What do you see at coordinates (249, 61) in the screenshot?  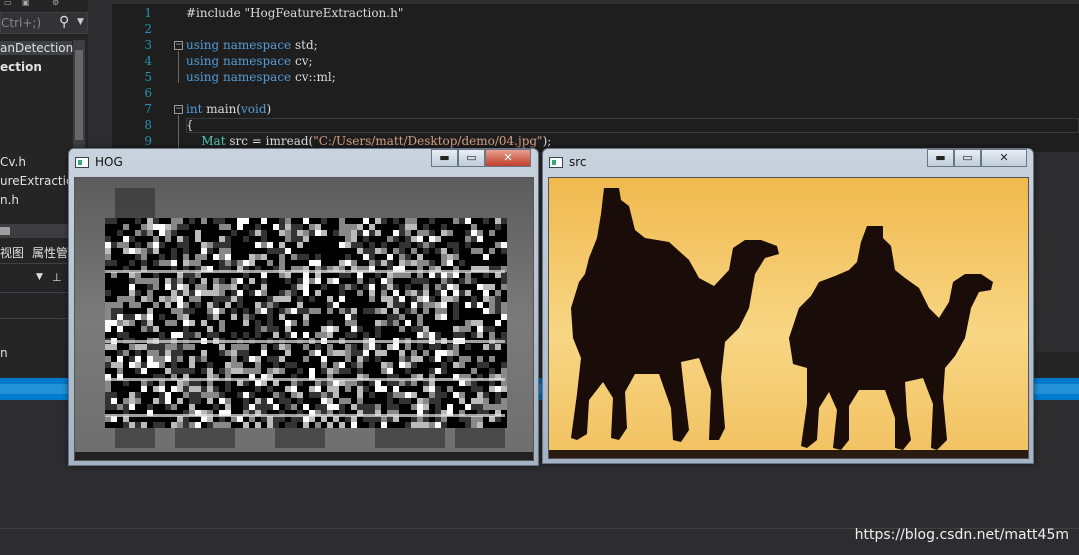 I see `code-line: using namespace cv;` at bounding box center [249, 61].